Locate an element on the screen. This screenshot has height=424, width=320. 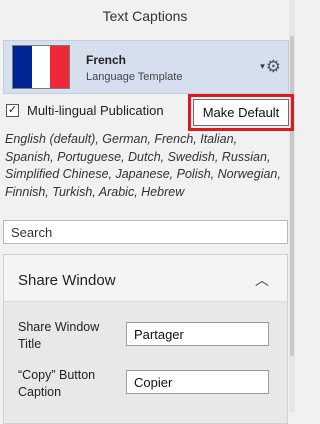
language-template-card: French Language Template ▾ ⚙ is located at coordinates (146, 67).